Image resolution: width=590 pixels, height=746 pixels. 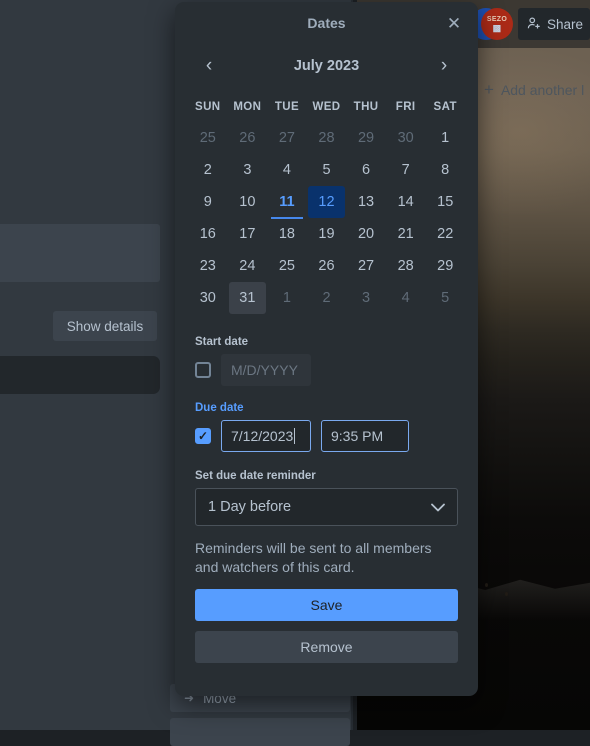 I want to click on due-time-input: 9:35 PM, so click(x=365, y=436).